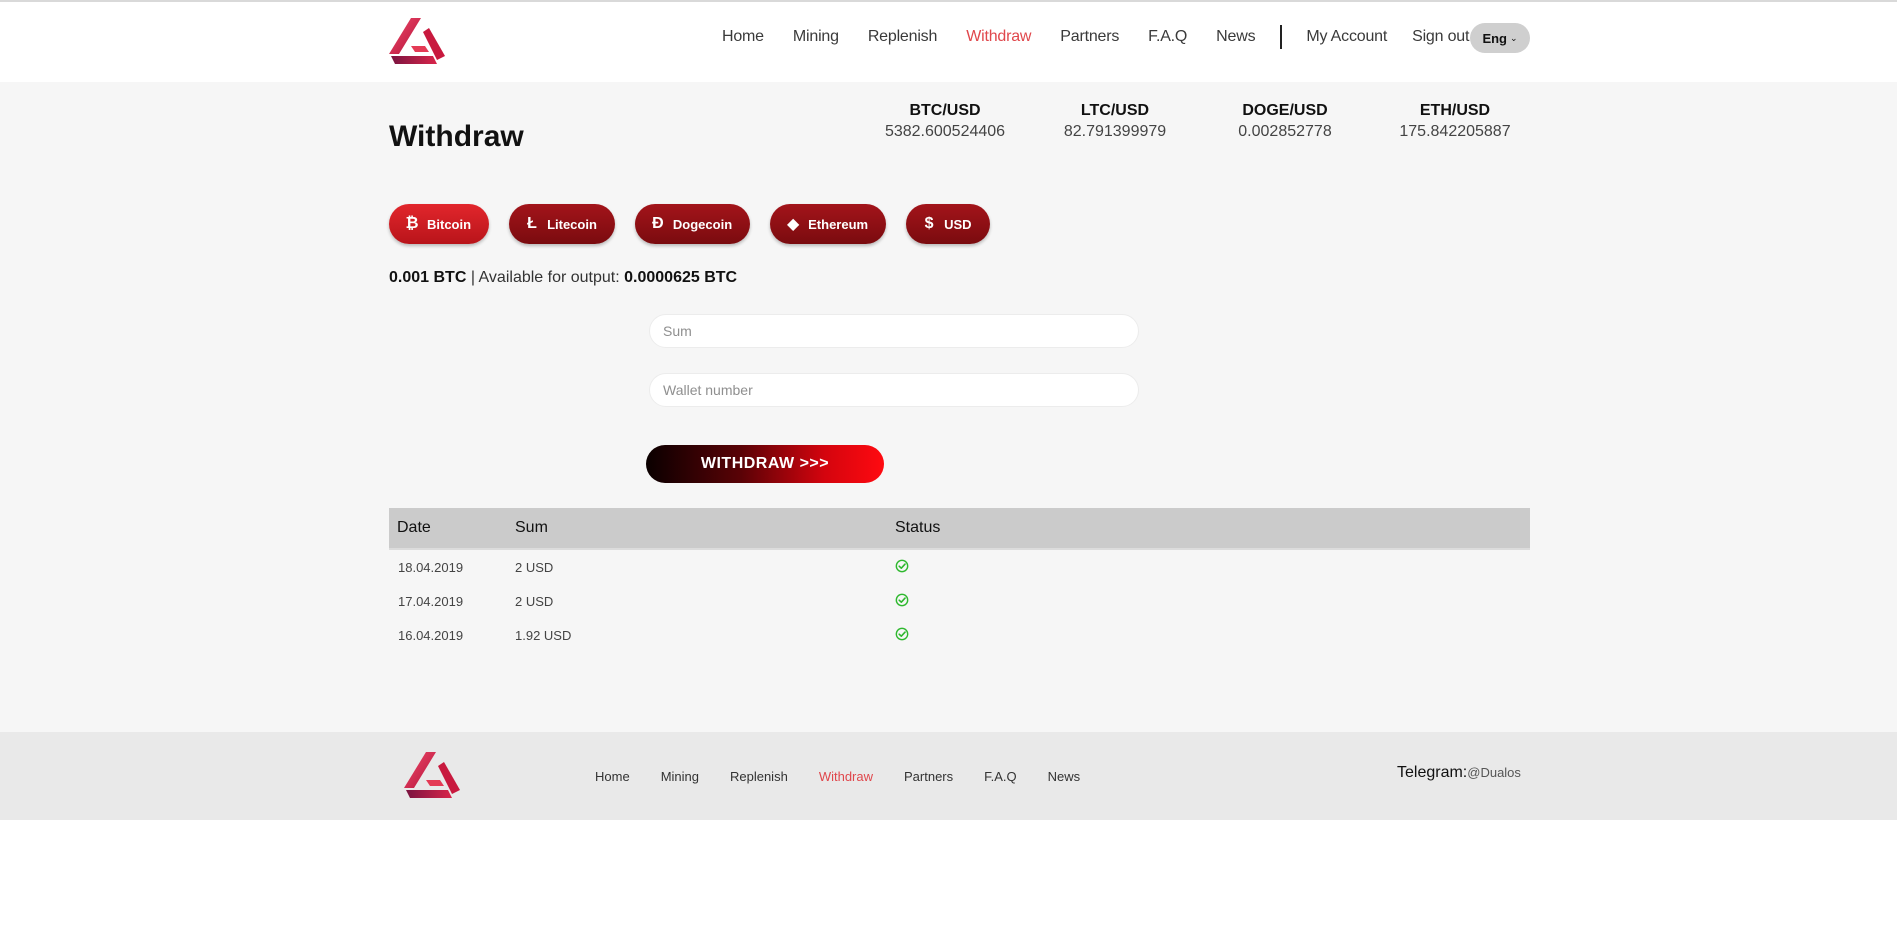 Image resolution: width=1897 pixels, height=938 pixels. What do you see at coordinates (846, 776) in the screenshot?
I see `footer-nav-withdraw: Withdraw` at bounding box center [846, 776].